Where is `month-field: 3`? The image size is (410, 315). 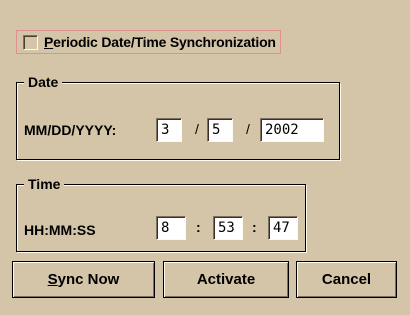
month-field: 3 is located at coordinates (169, 130).